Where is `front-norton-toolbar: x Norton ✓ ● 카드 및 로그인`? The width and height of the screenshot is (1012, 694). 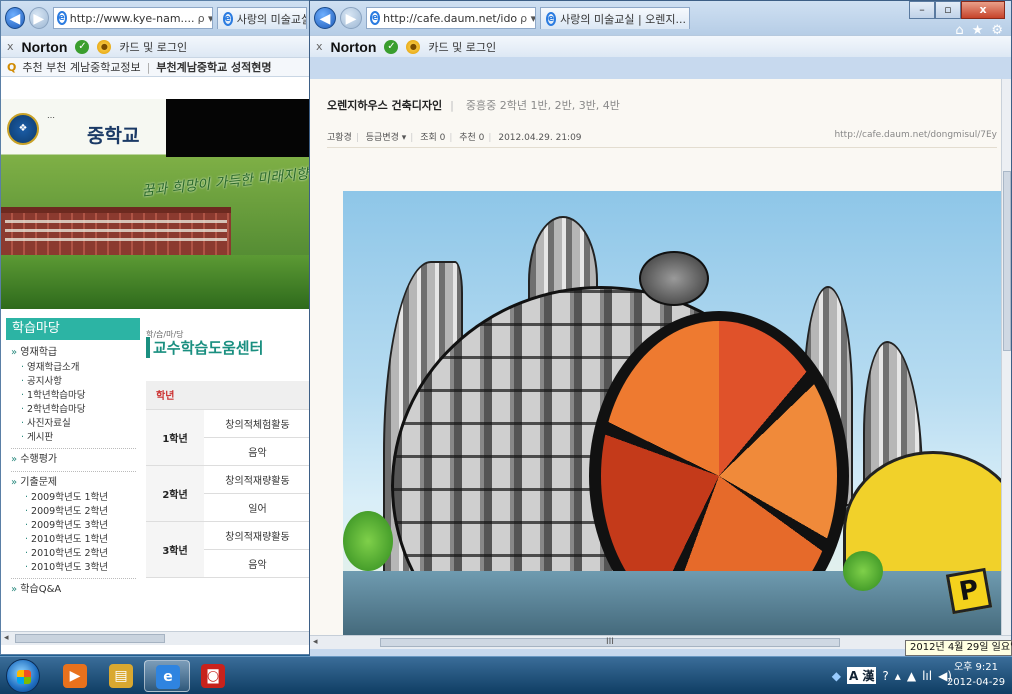
front-norton-toolbar: x Norton ✓ ● 카드 및 로그인 is located at coordinates (660, 46).